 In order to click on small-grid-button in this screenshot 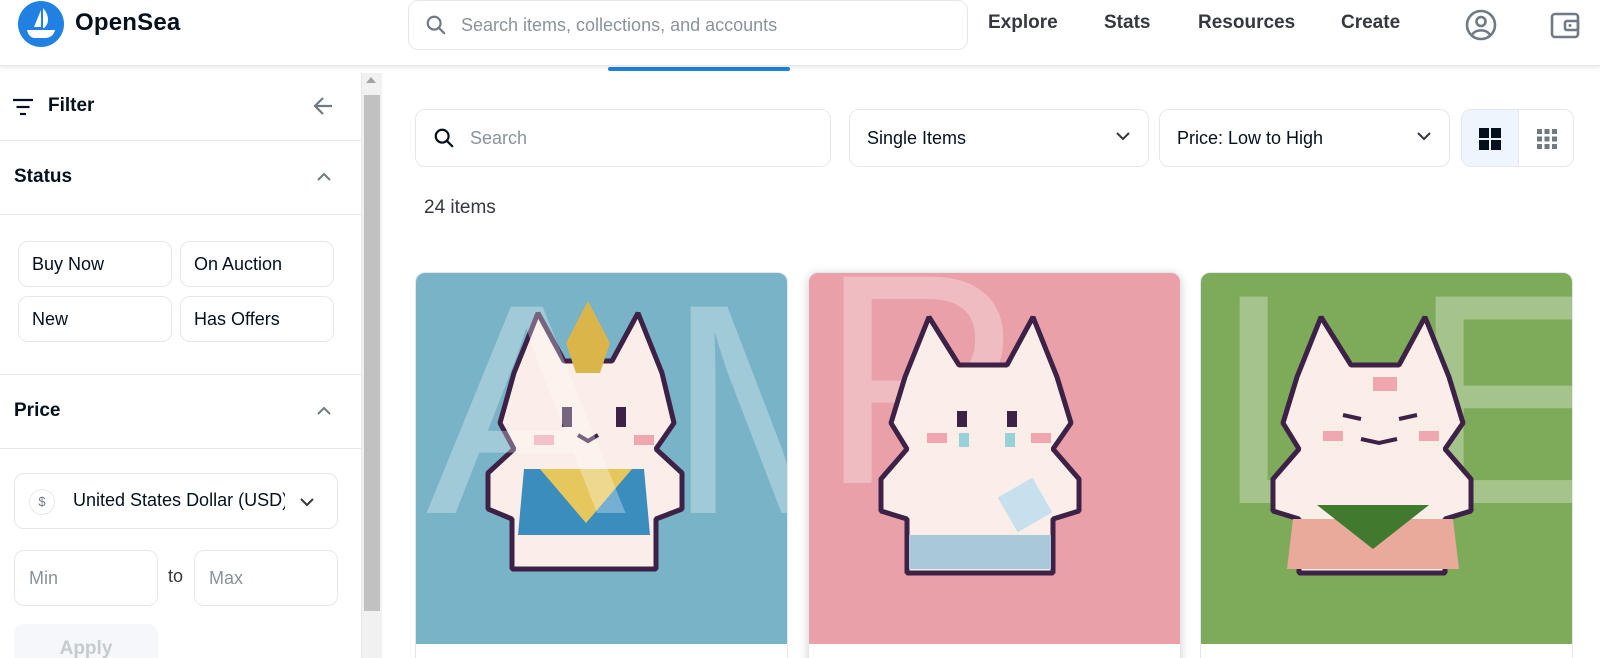, I will do `click(1546, 138)`.